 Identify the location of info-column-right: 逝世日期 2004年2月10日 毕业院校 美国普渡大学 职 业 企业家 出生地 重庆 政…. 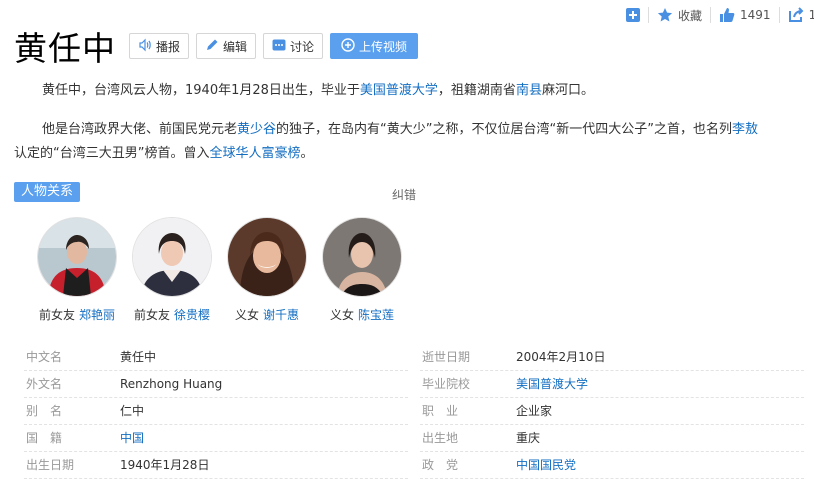
(612, 411).